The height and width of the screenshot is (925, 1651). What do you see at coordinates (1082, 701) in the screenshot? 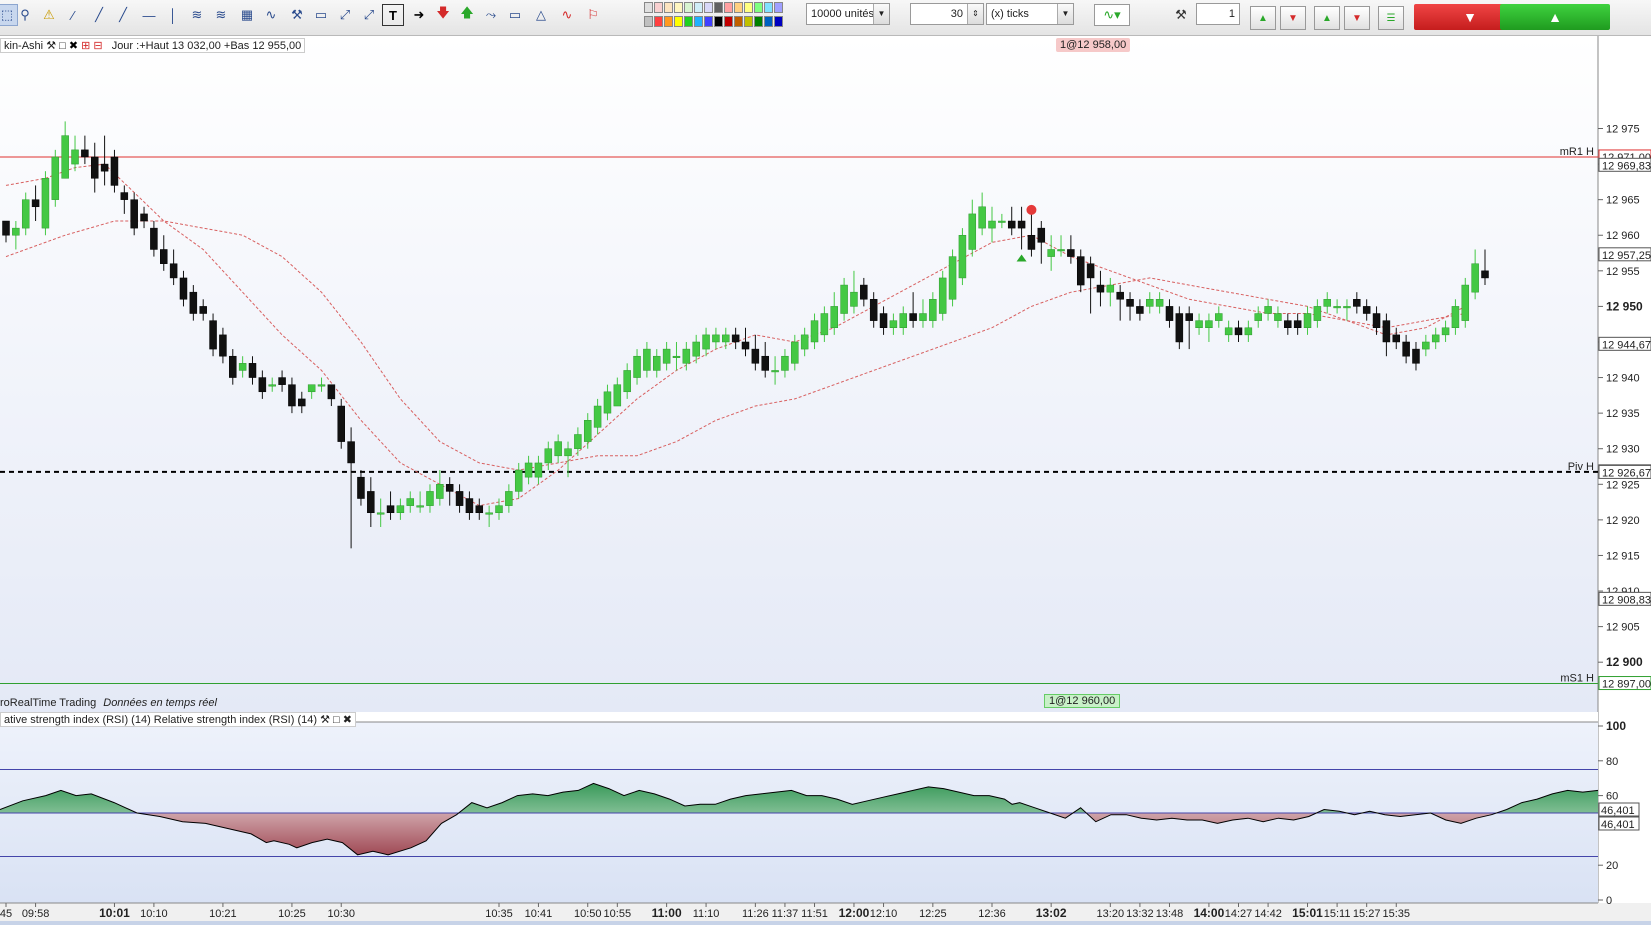
I see `position-badge-bottom: 1@12 960,00` at bounding box center [1082, 701].